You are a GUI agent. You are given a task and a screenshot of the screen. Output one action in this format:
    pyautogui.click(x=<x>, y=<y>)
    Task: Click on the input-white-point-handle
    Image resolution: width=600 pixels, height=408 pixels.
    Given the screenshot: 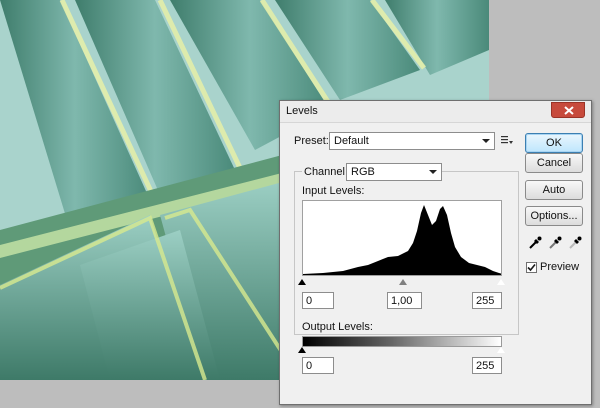 What is the action you would take?
    pyautogui.click(x=501, y=282)
    